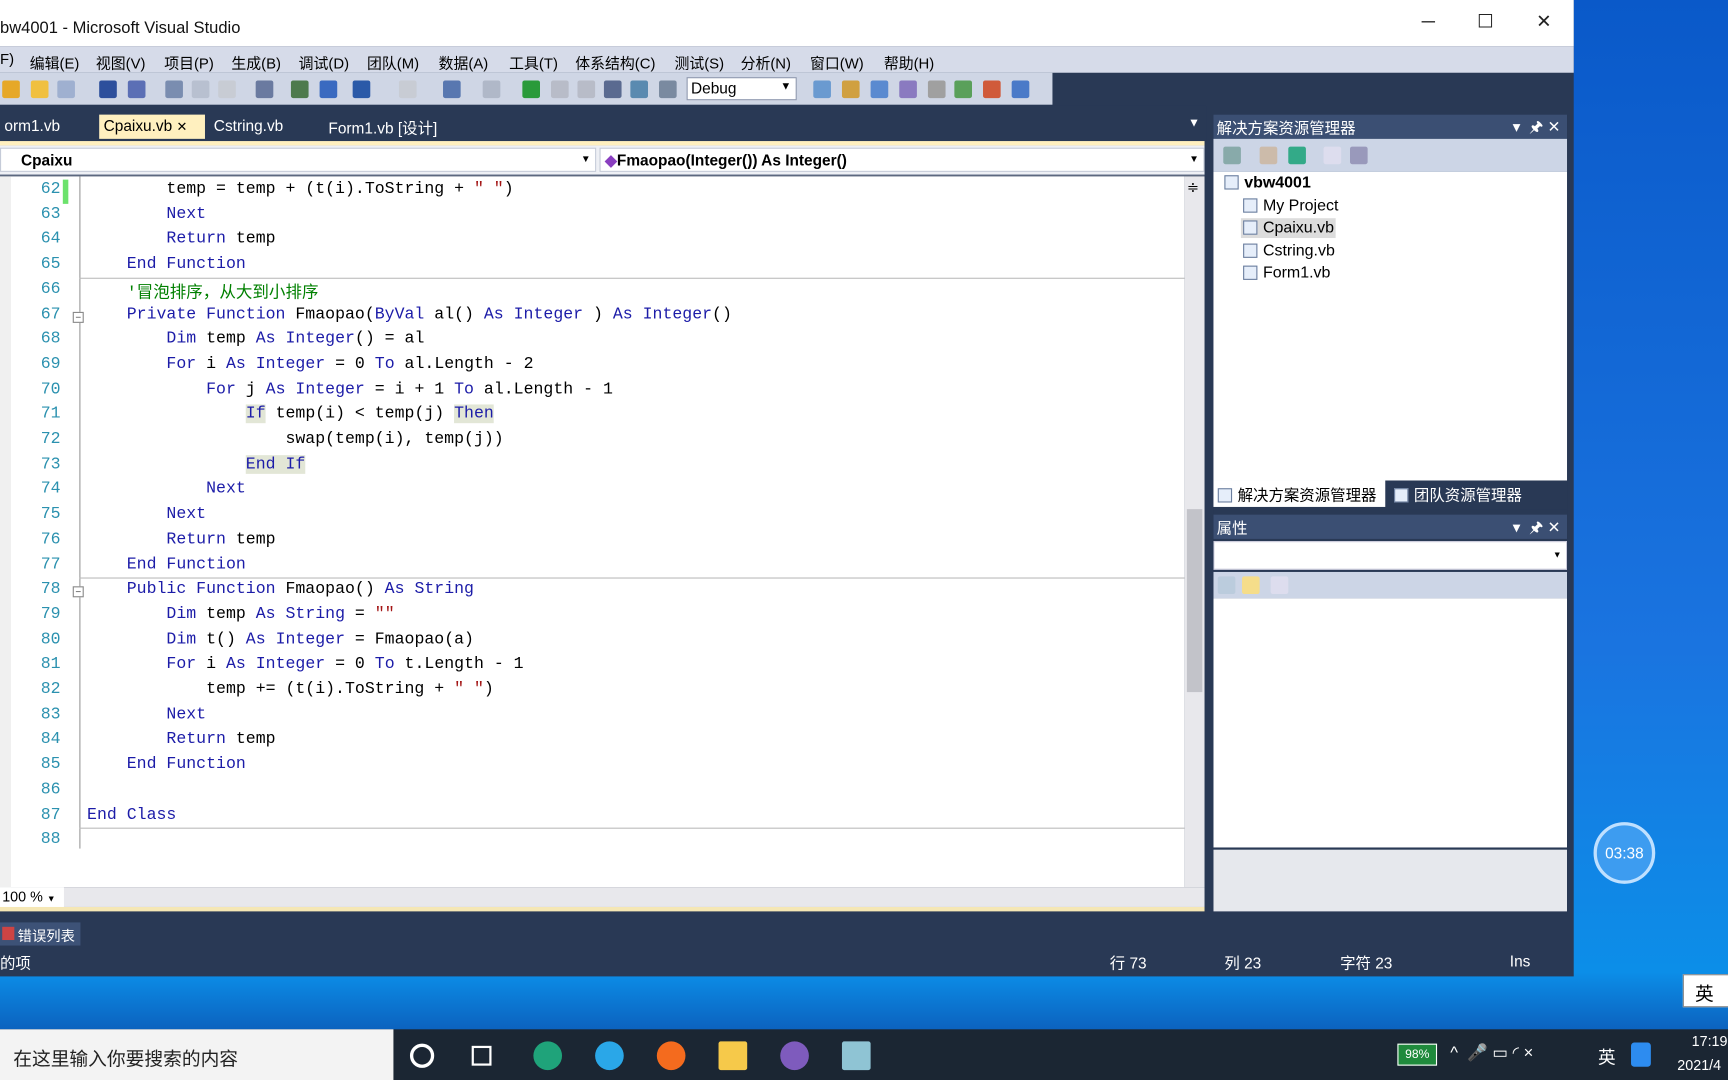 Image resolution: width=1728 pixels, height=1080 pixels. I want to click on menu-item: 数据(A), so click(464, 62).